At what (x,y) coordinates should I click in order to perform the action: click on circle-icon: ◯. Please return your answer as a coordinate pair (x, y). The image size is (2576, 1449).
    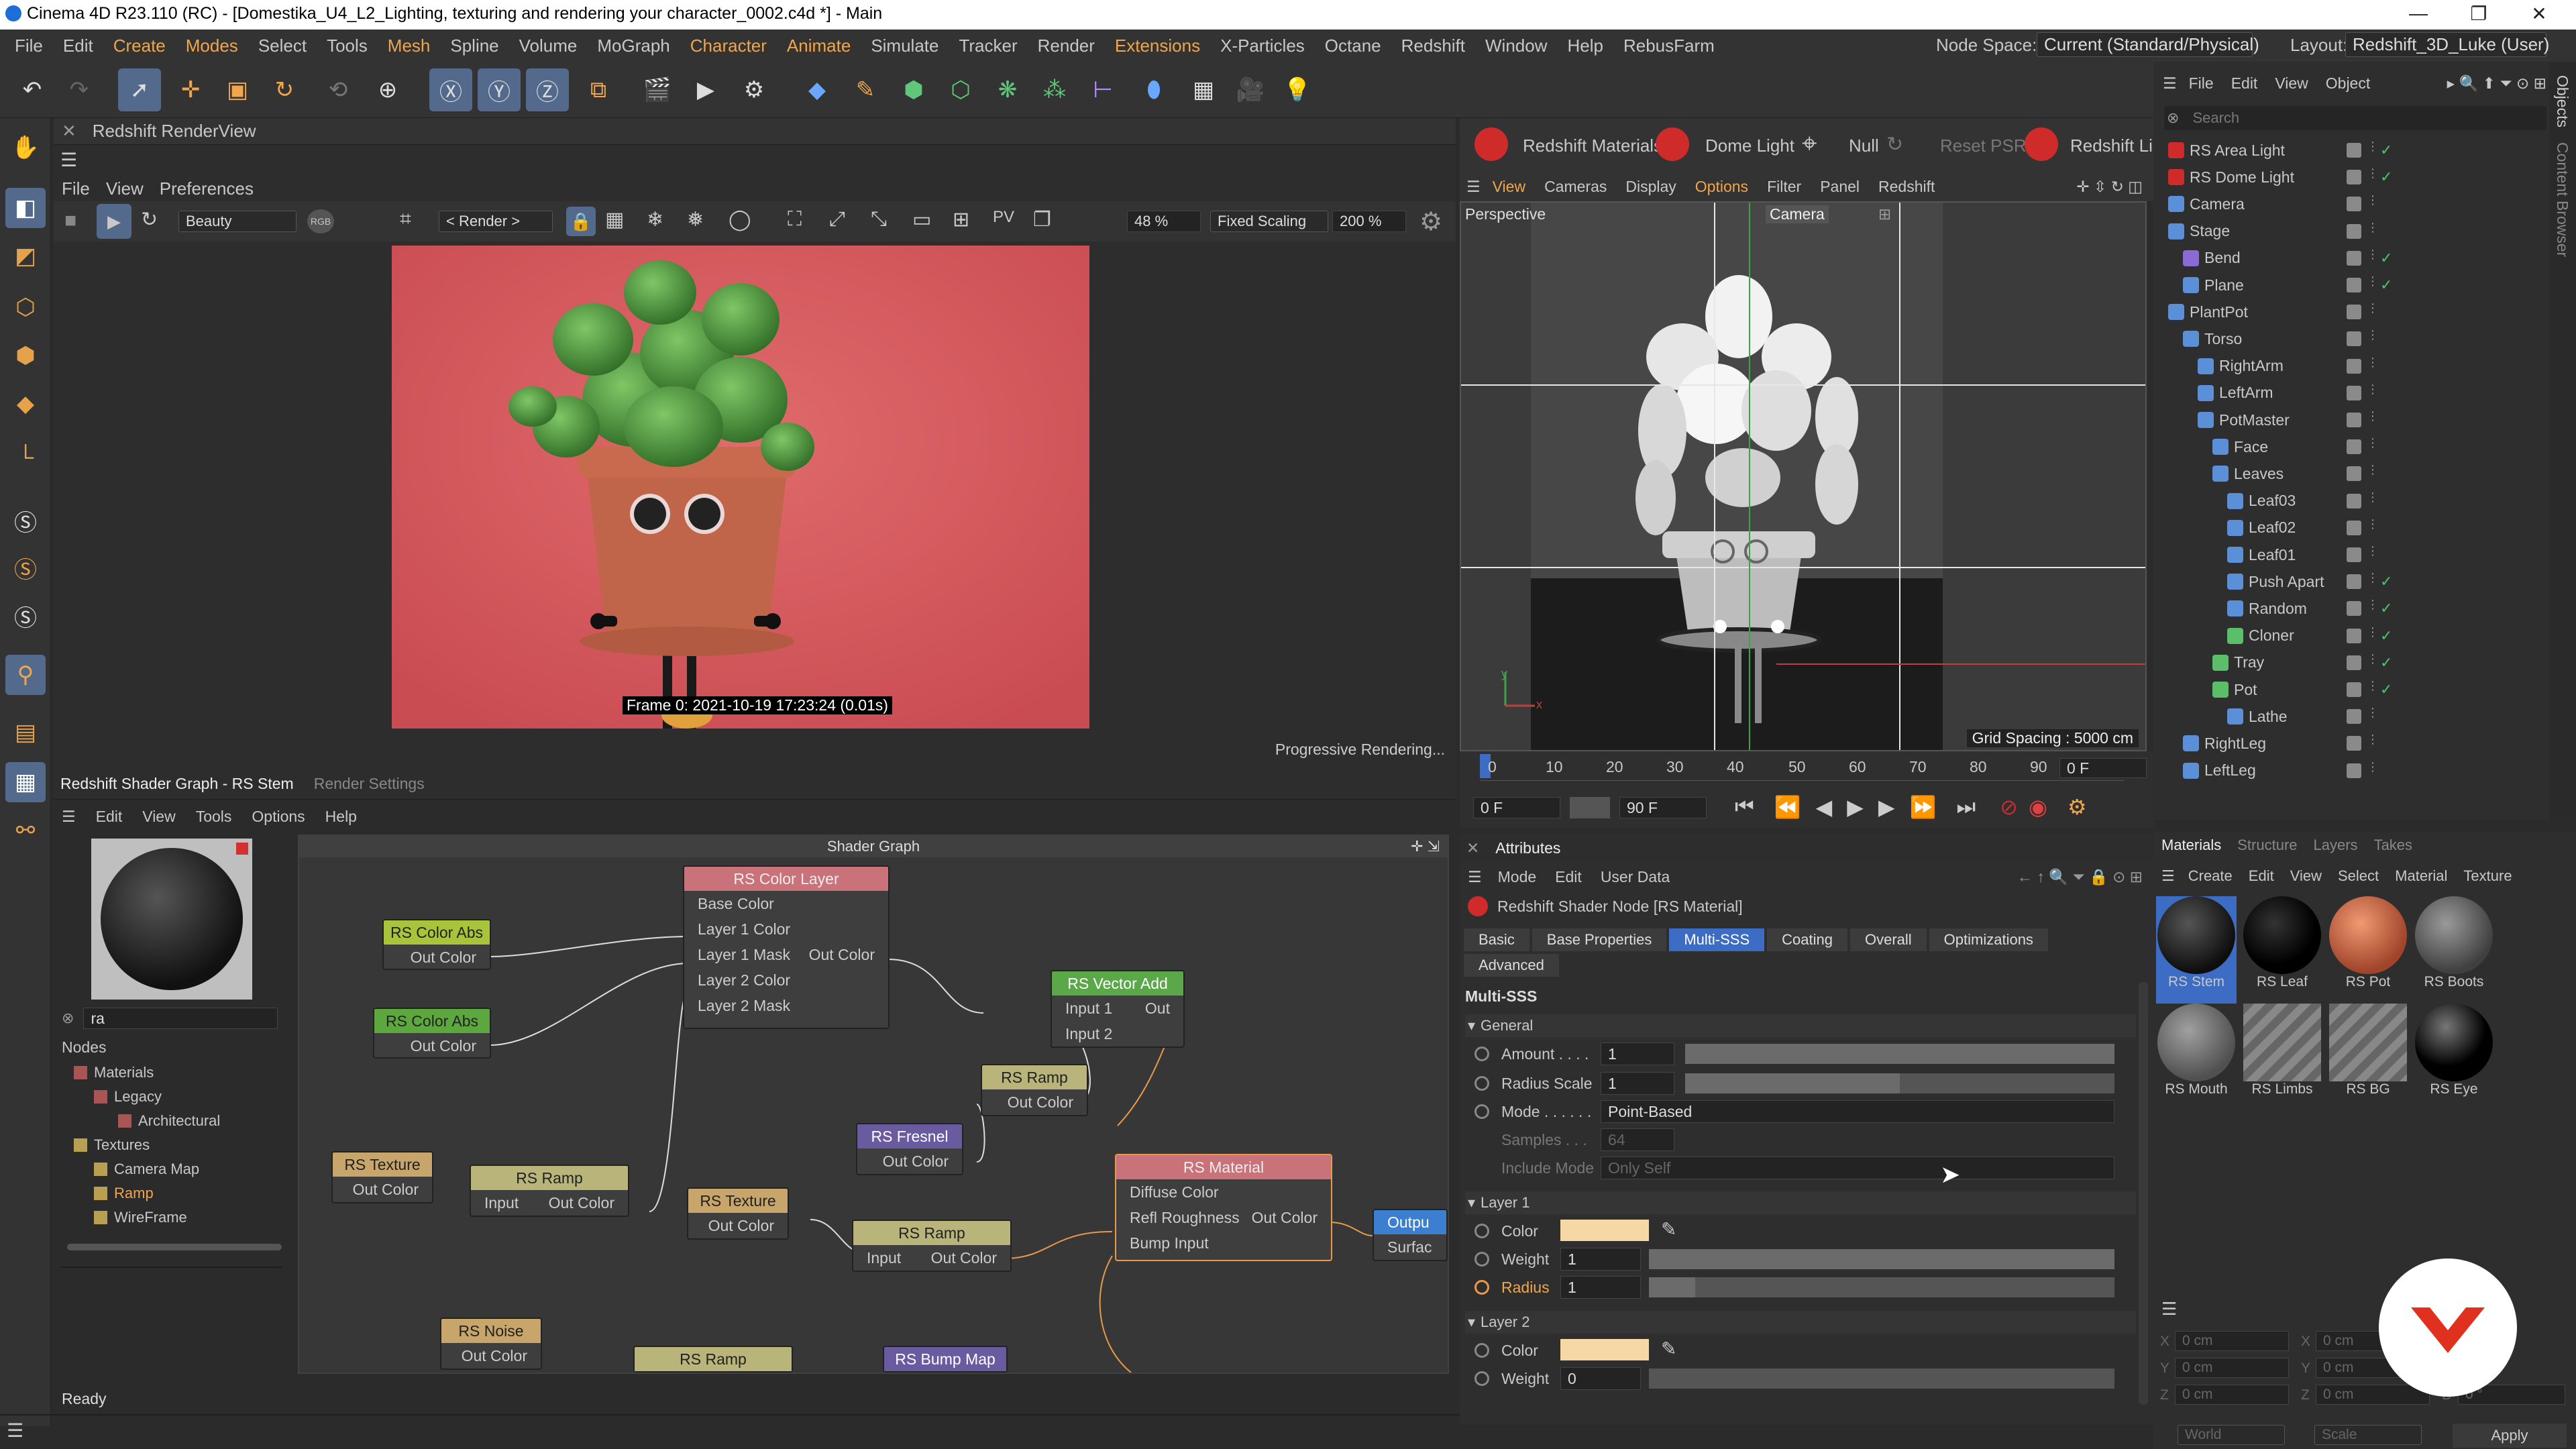
    Looking at the image, I should click on (740, 219).